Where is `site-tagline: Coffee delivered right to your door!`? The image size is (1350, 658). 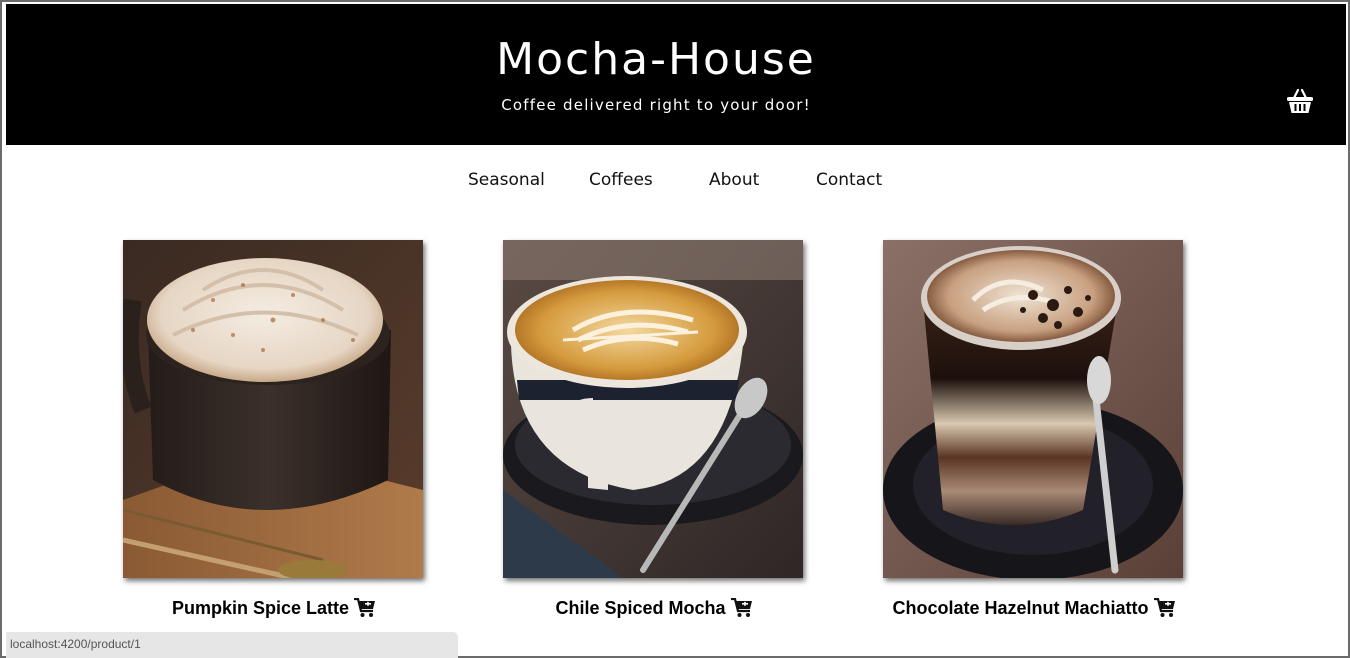 site-tagline: Coffee delivered right to your door! is located at coordinates (656, 105).